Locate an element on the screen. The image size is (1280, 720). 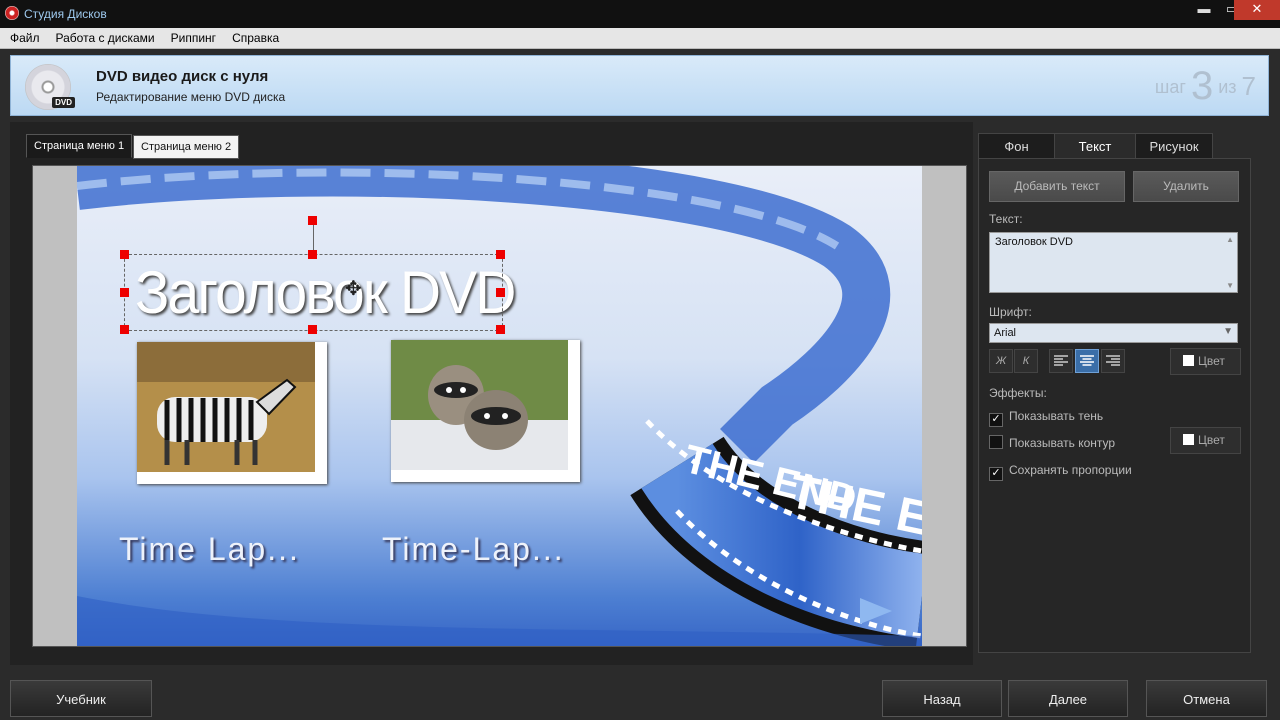
text-color-button: Цвет is located at coordinates (1205, 361).